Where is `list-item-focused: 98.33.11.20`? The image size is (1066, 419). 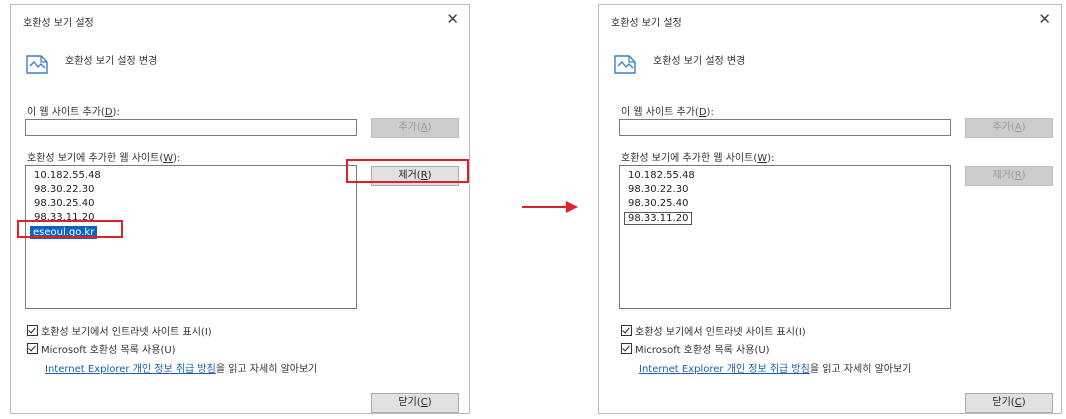
list-item-focused: 98.33.11.20 is located at coordinates (658, 218).